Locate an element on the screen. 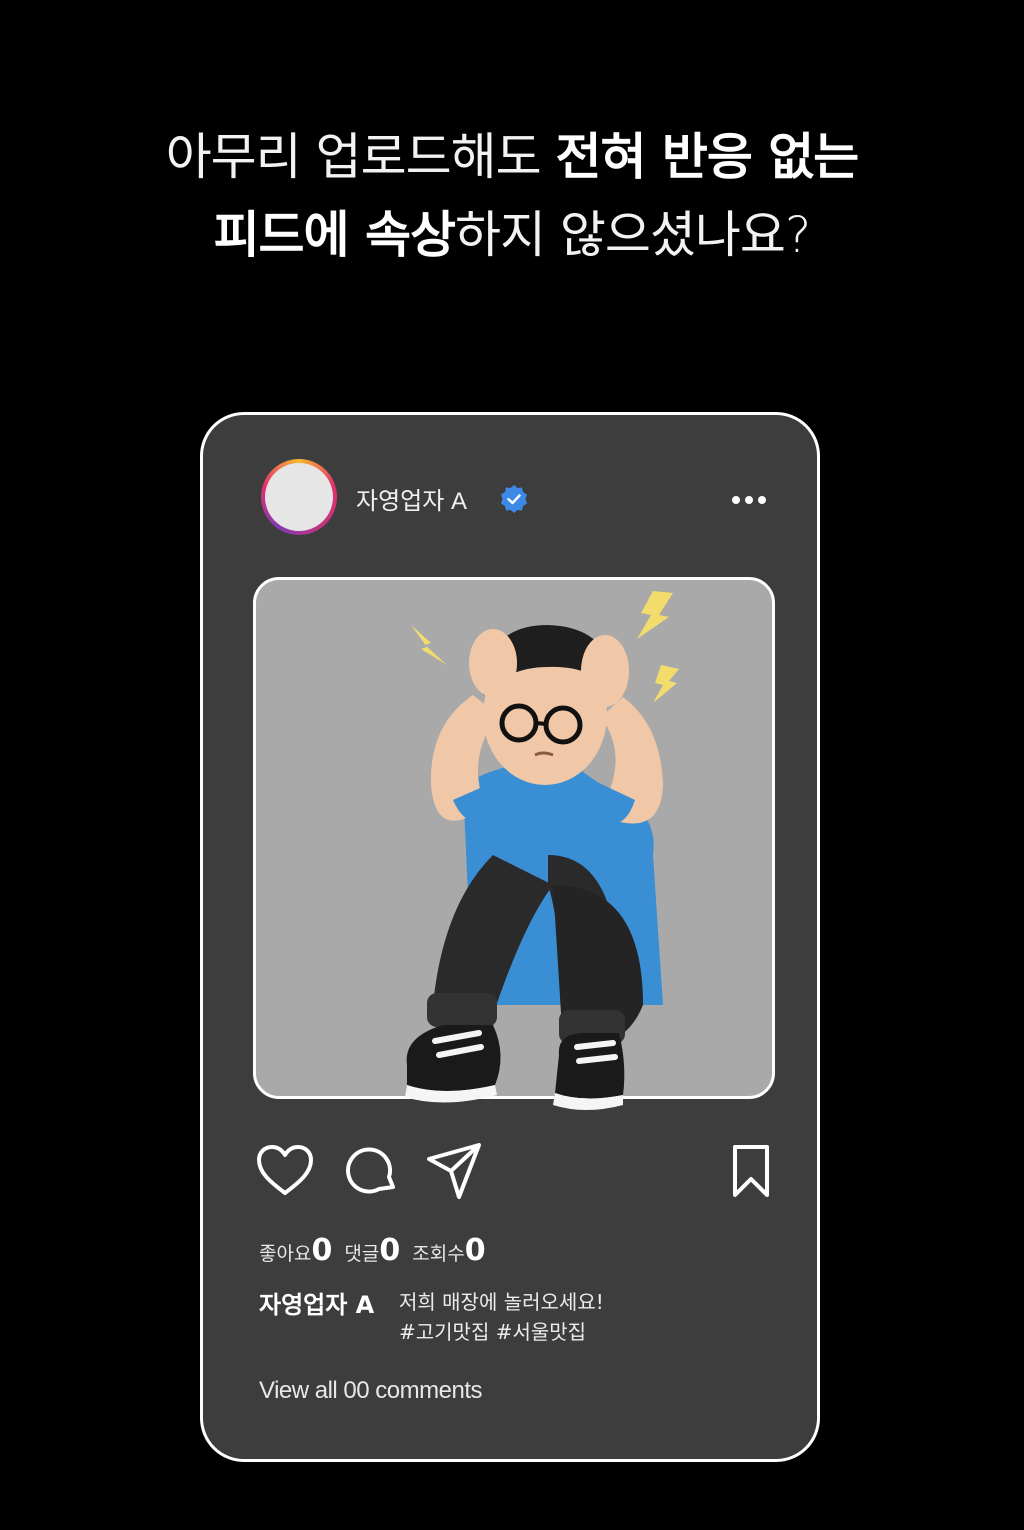 Image resolution: width=1024 pixels, height=1530 pixels. views-label: 조회수 is located at coordinates (438, 1254).